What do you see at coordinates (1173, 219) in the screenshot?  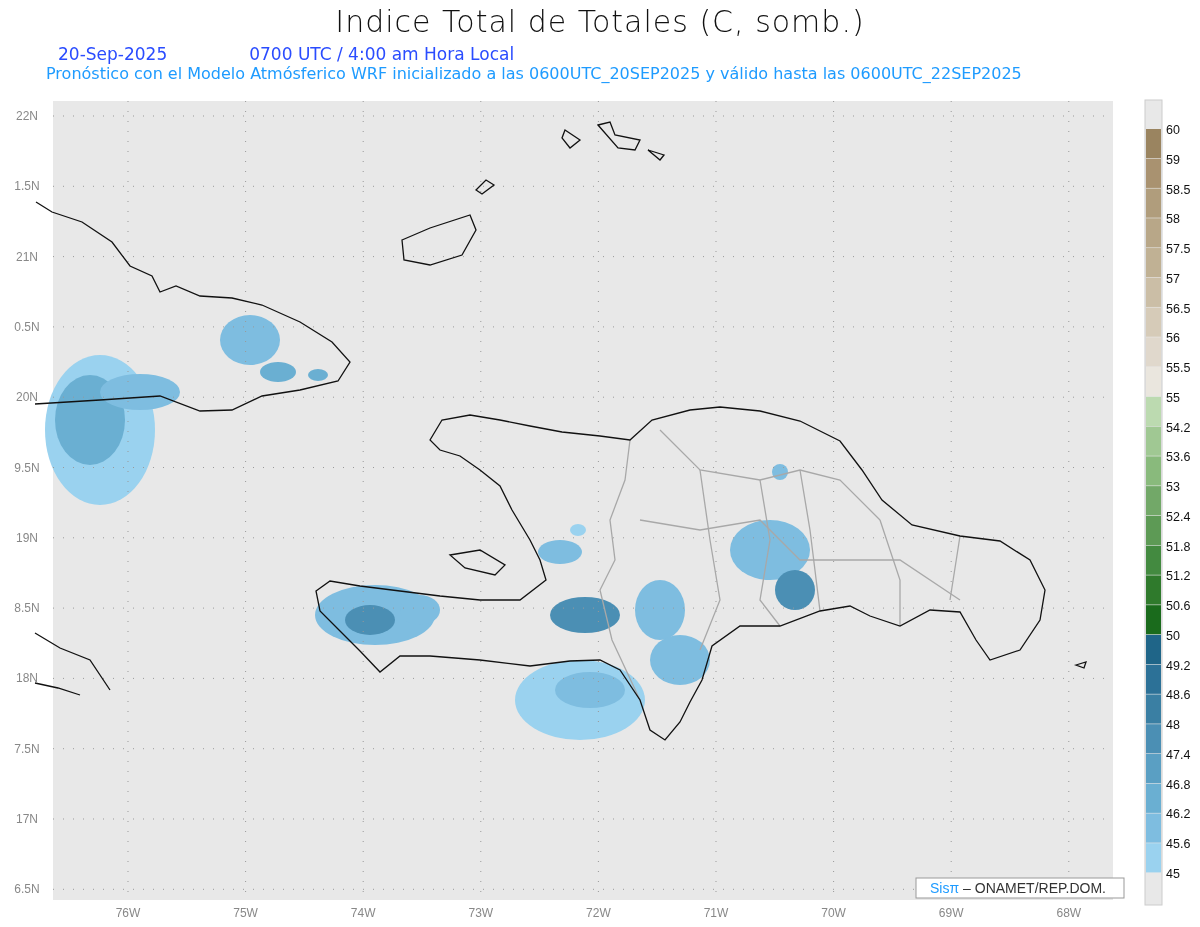 I see `legend-label: 58` at bounding box center [1173, 219].